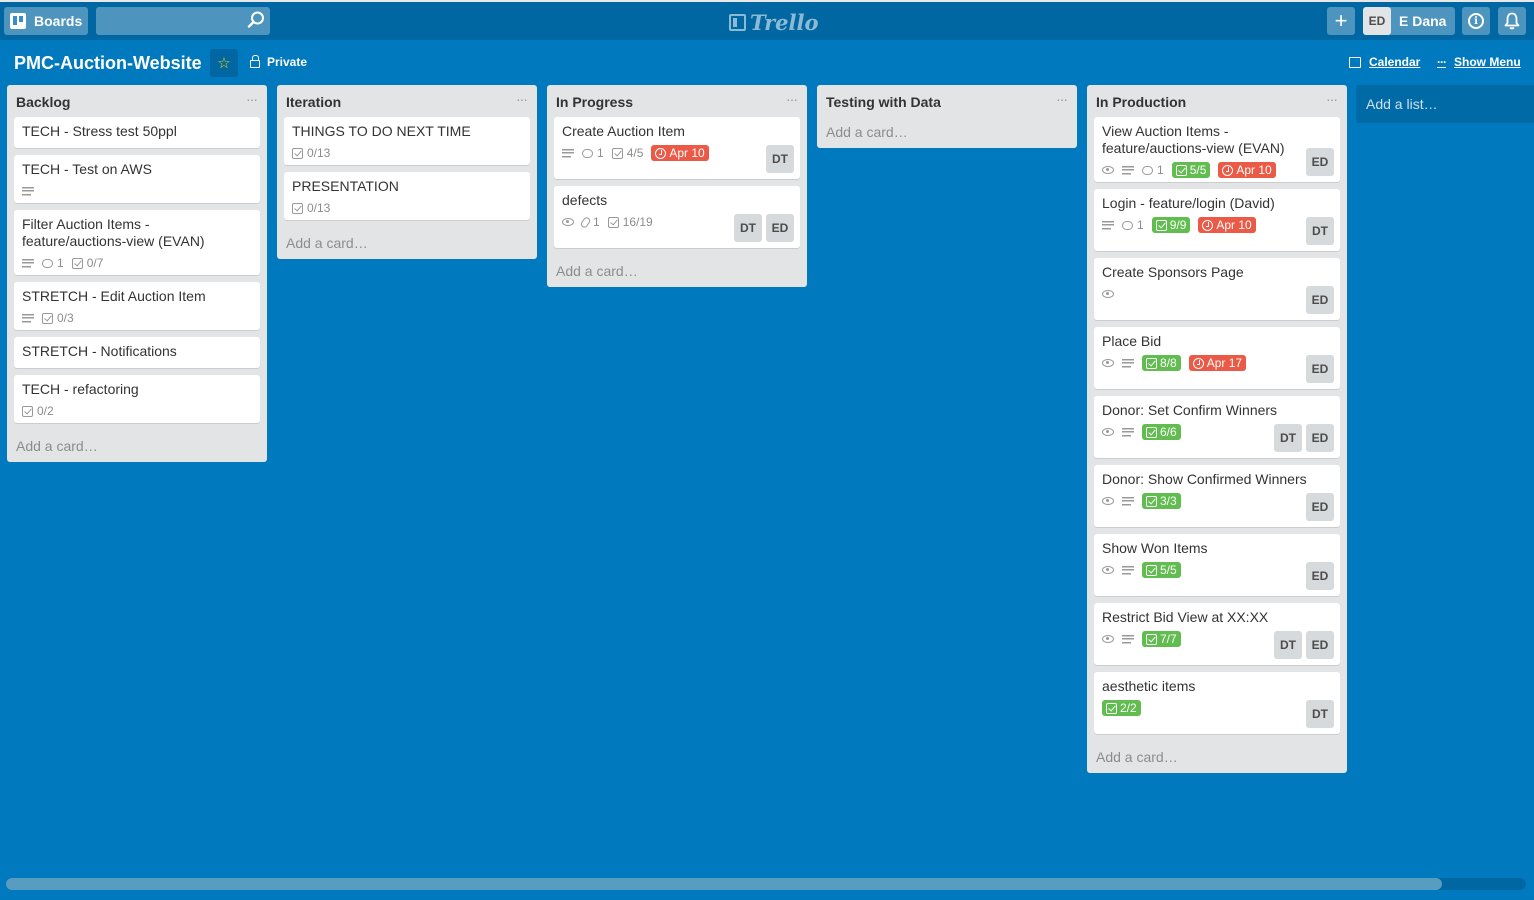 The width and height of the screenshot is (1534, 900). I want to click on card: defects 1 16/19 DT ED, so click(677, 217).